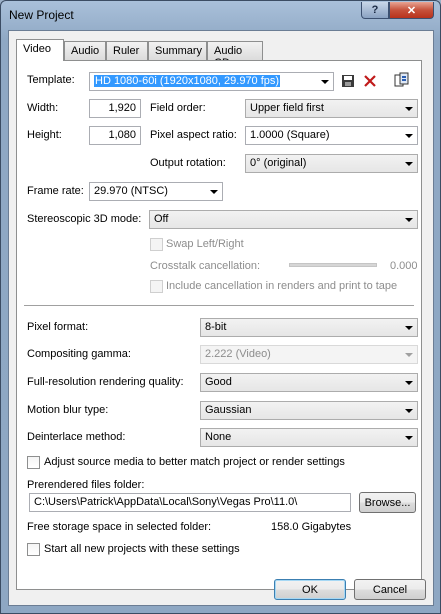  I want to click on stereo-mode-label: Stereoscopic 3D mode:, so click(84, 219).